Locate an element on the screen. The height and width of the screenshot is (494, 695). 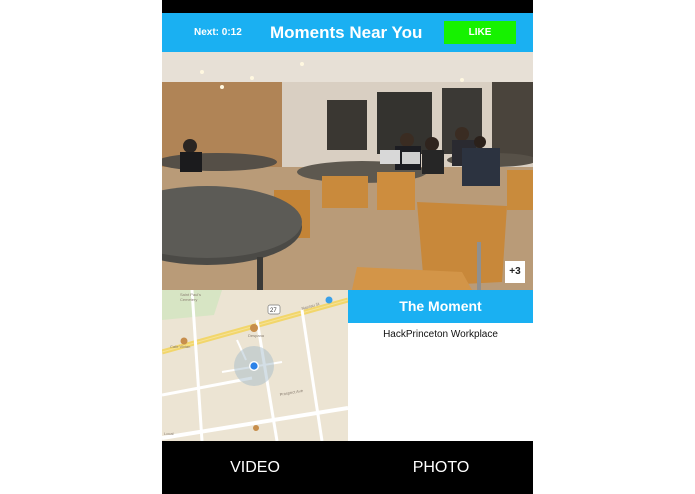
svg-text: 27 is located at coordinates (273, 311).